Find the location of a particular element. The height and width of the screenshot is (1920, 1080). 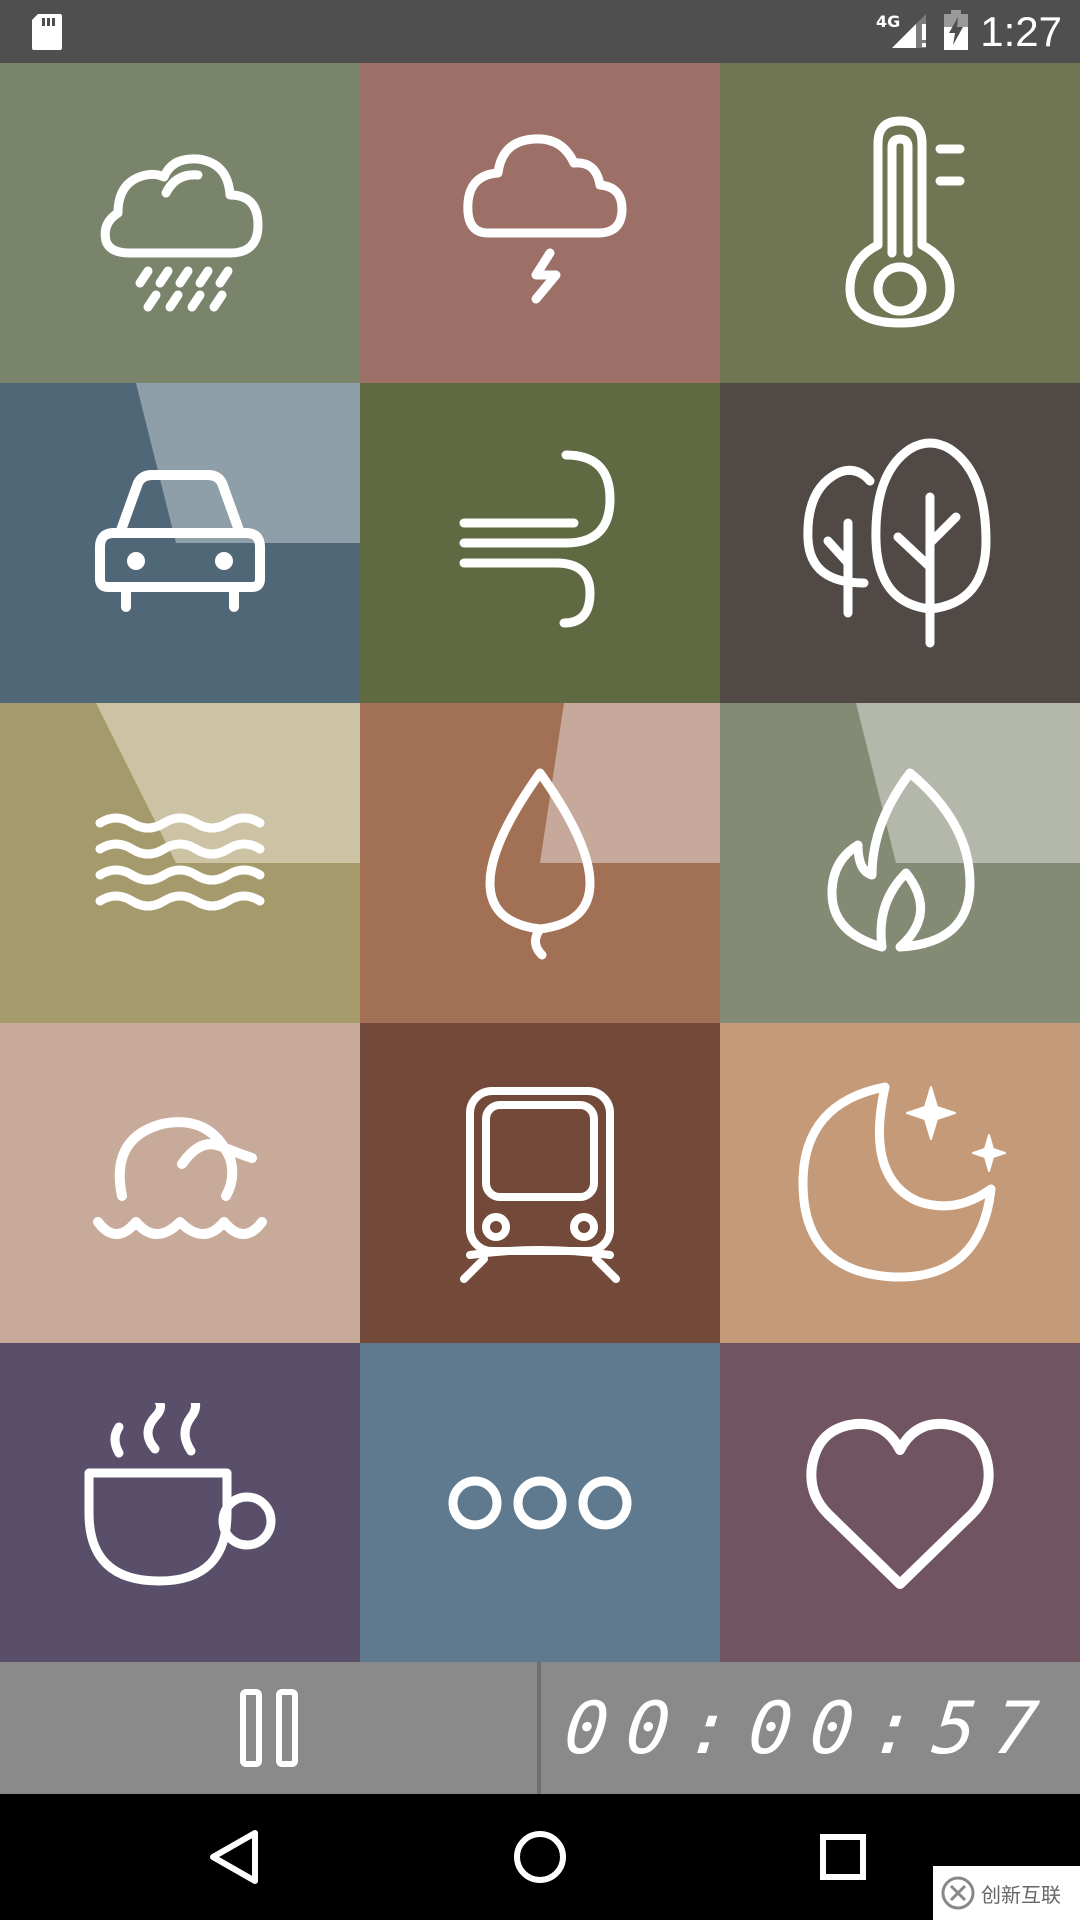

recents-icon is located at coordinates (843, 1857).